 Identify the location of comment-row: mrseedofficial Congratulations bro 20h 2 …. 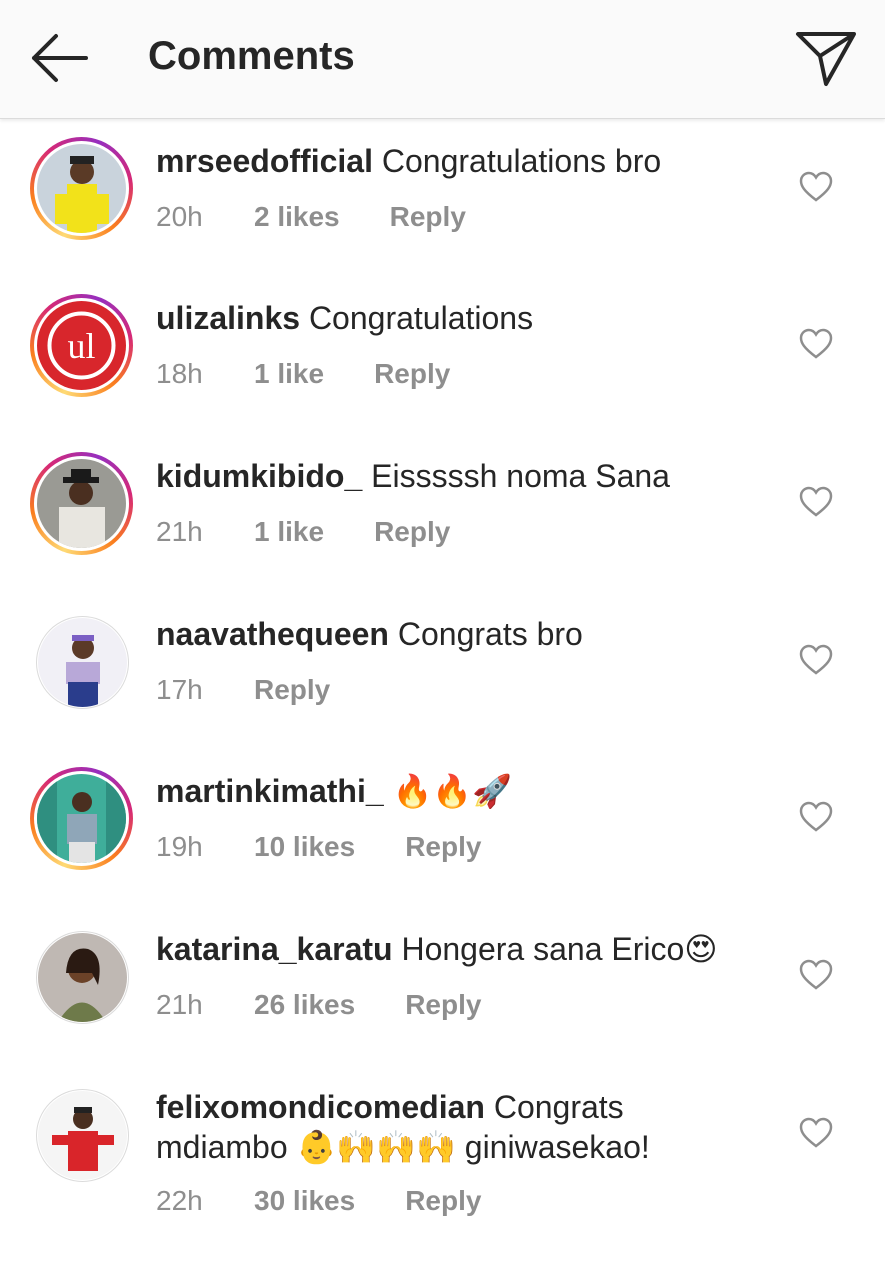
(442, 212).